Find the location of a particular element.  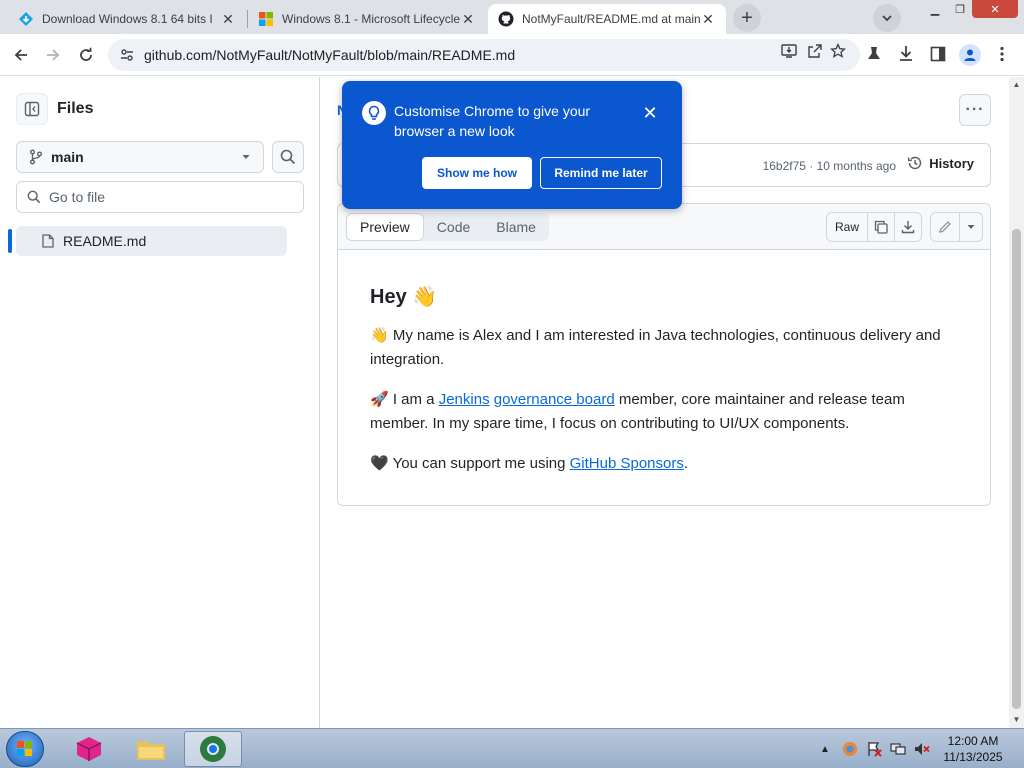

tab-download-windows: Download Windows 8.1 64 bits I ✕ is located at coordinates (127, 19).